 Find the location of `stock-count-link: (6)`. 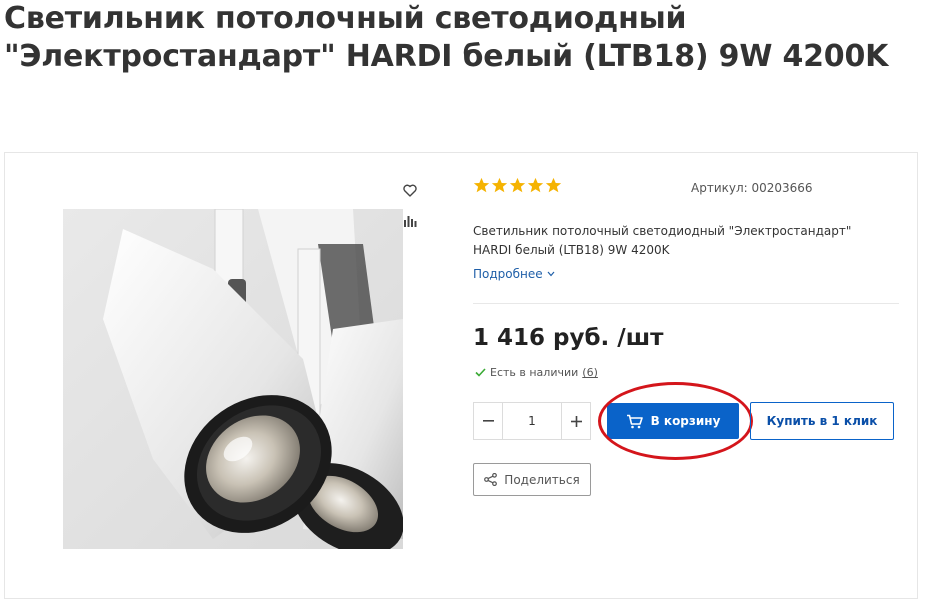

stock-count-link: (6) is located at coordinates (590, 372).